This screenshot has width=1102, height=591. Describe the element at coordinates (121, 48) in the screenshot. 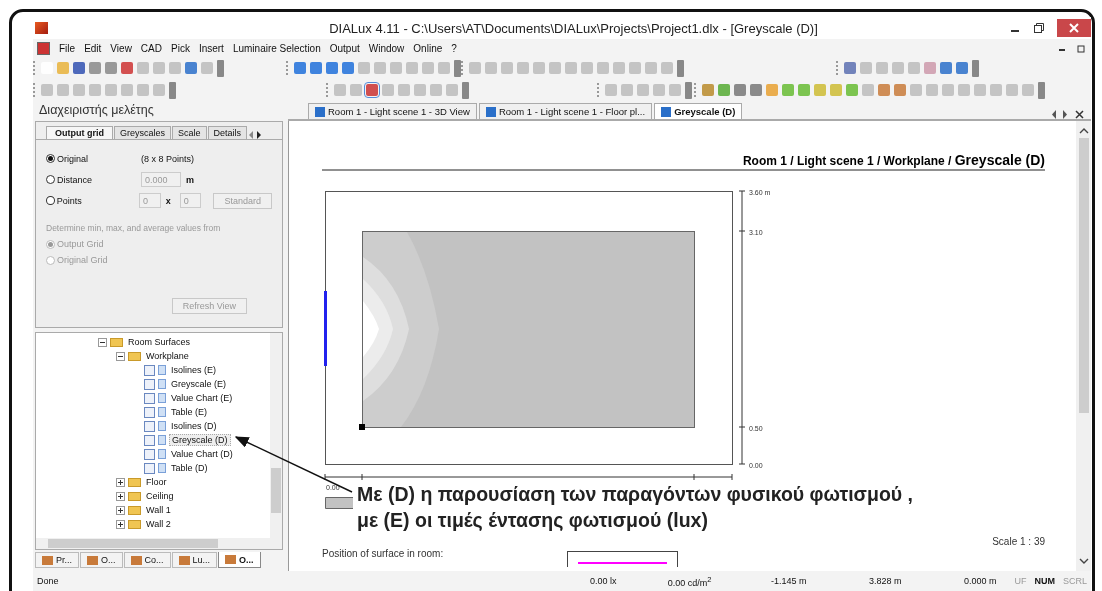

I see `menu-item: View` at that location.